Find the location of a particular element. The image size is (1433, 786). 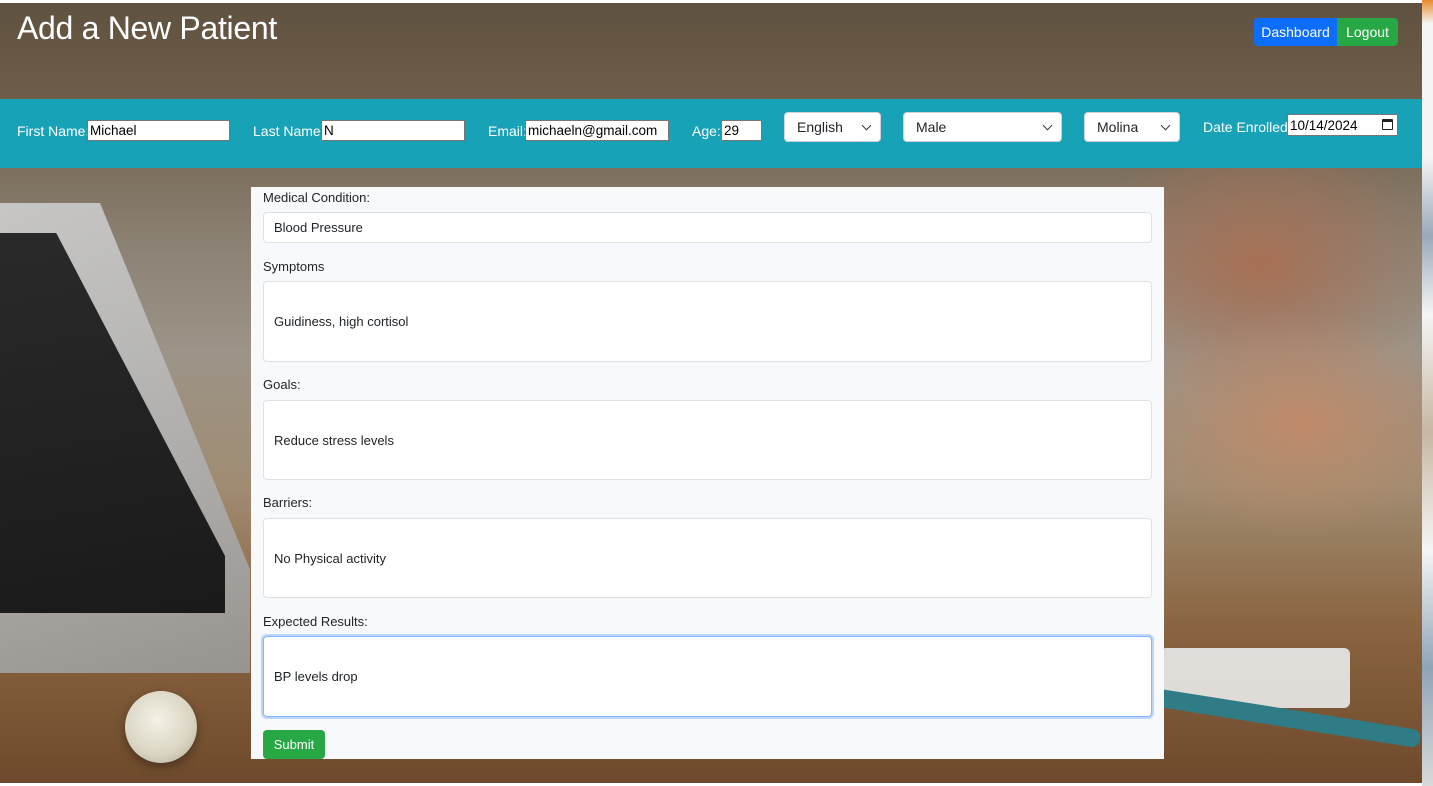

medical-condition-label: Medical Condition: is located at coordinates (316, 197).